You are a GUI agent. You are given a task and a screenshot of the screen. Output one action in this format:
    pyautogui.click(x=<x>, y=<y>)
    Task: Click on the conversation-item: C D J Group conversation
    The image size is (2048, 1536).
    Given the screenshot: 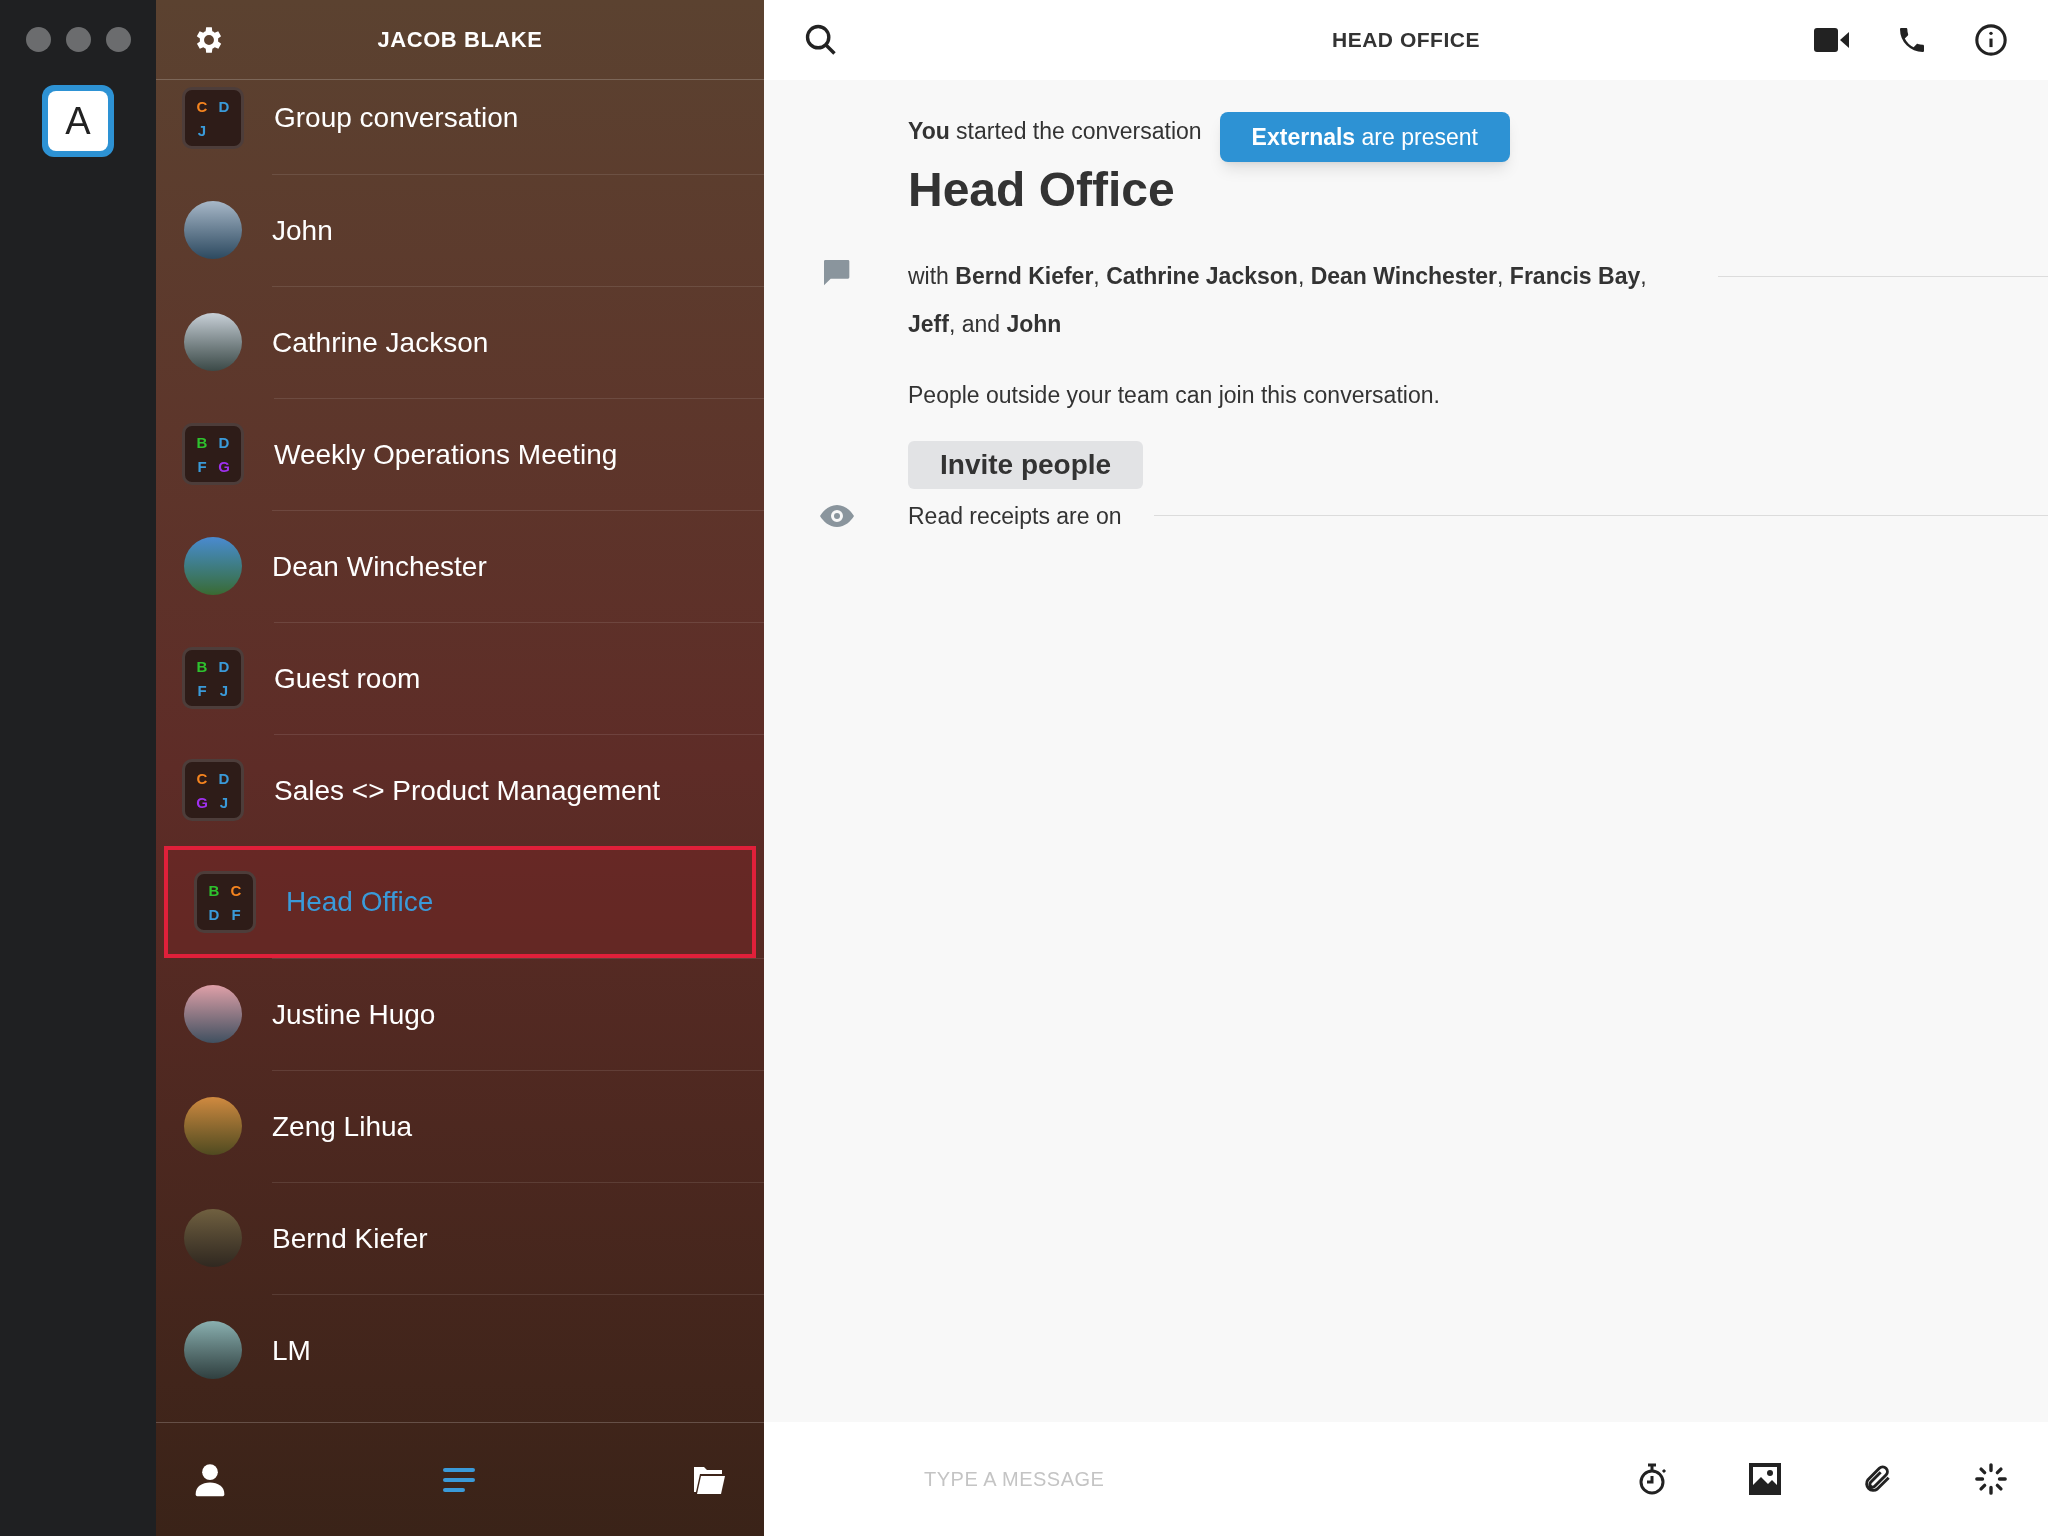 What is the action you would take?
    pyautogui.click(x=460, y=127)
    